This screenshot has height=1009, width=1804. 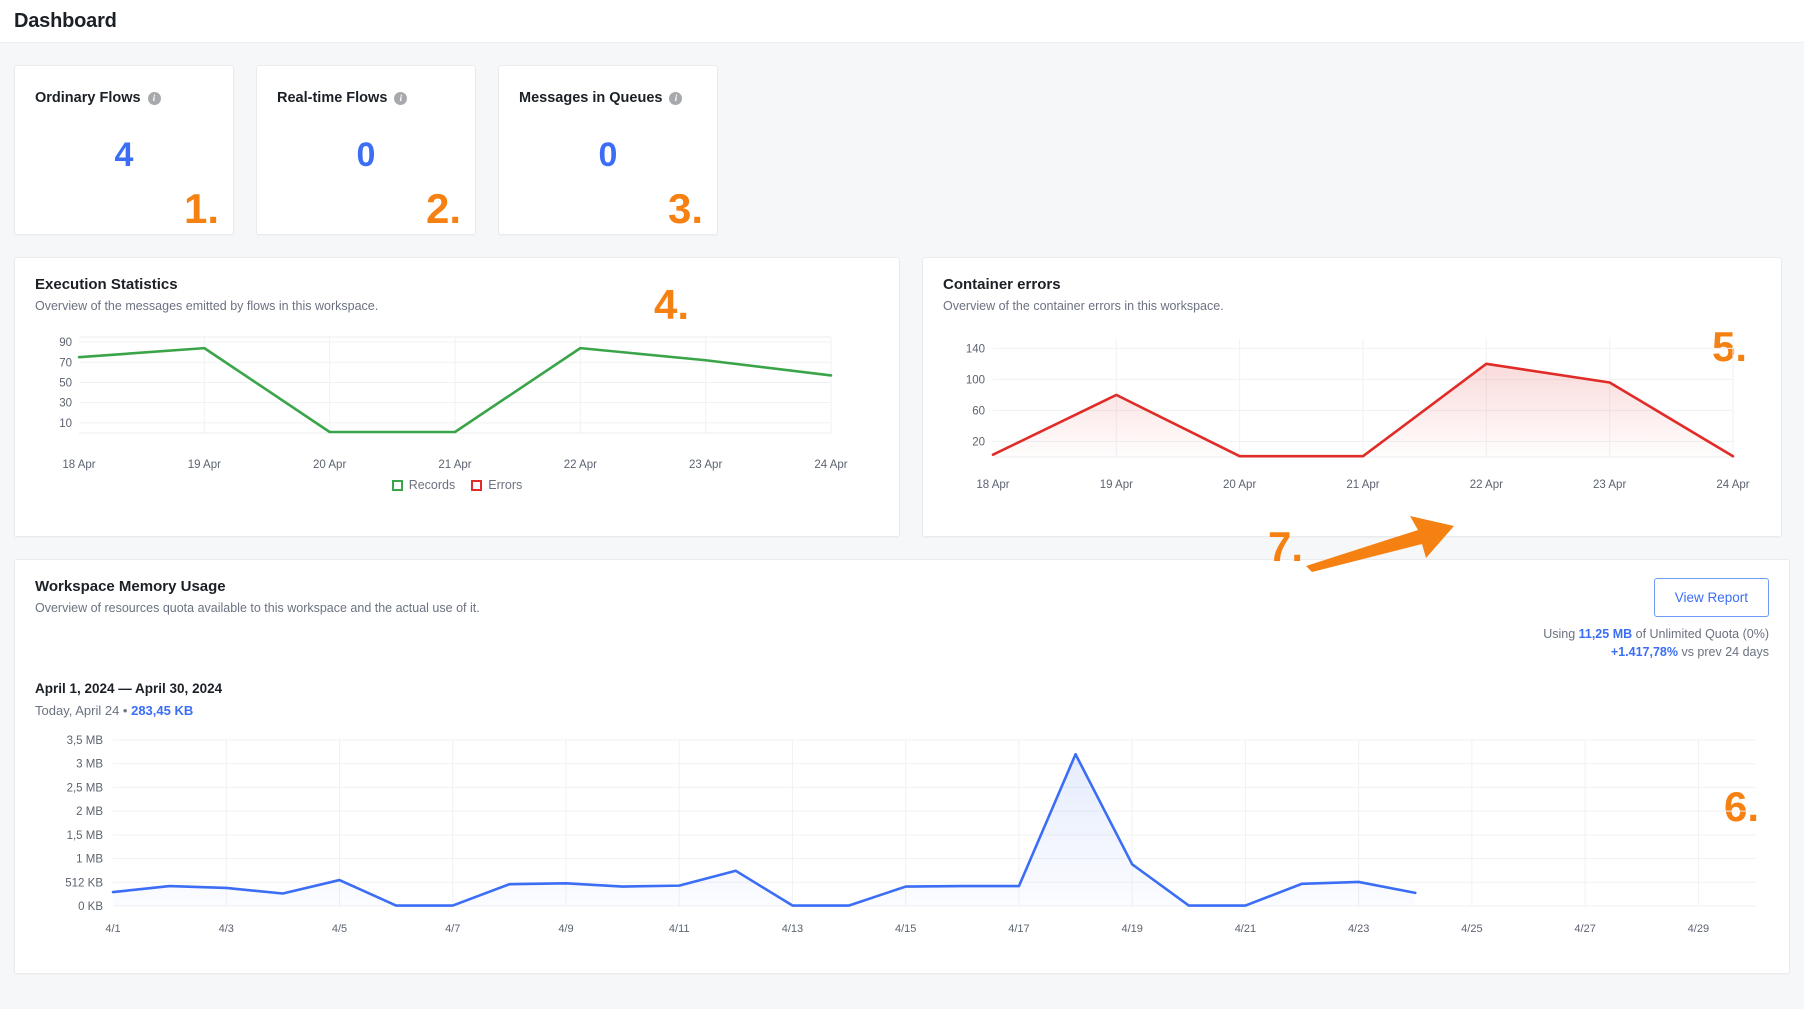 I want to click on top-bar: Dashboard, so click(x=902, y=21).